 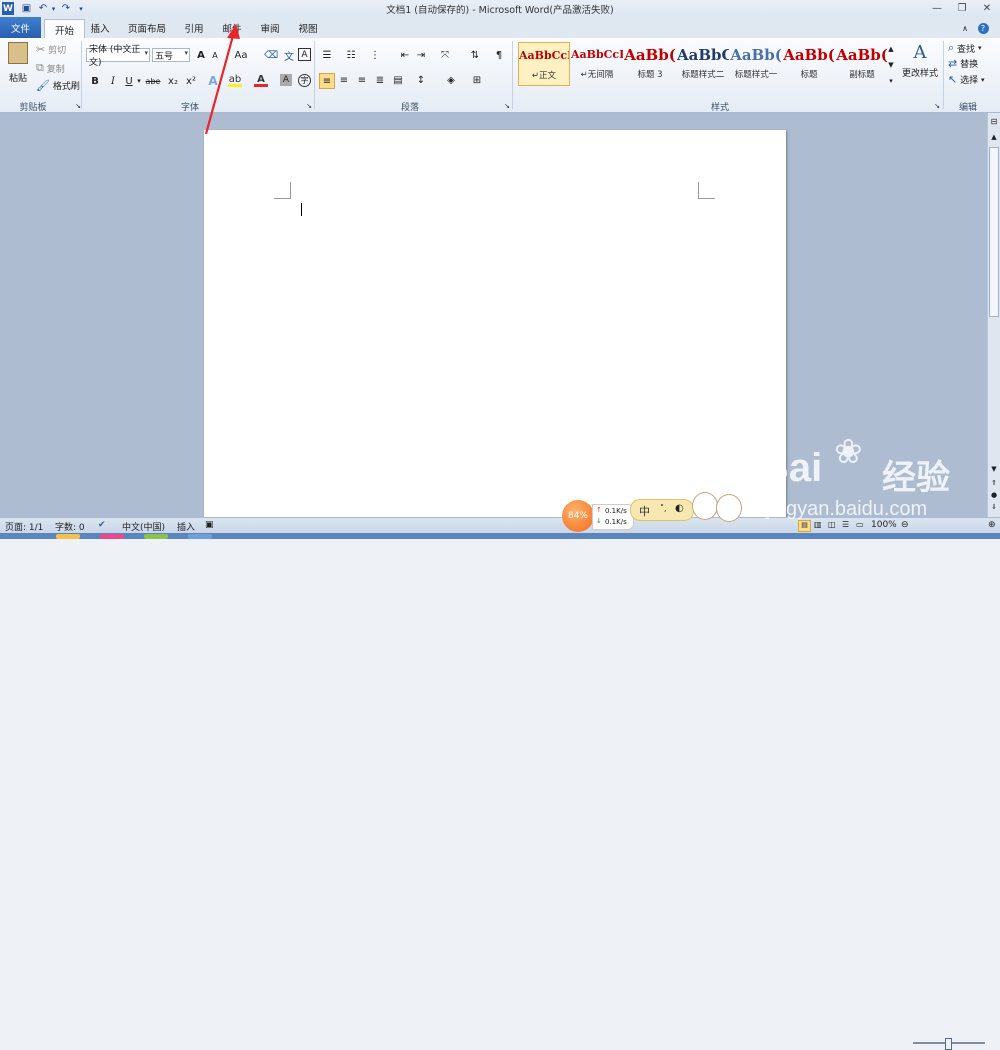 I want to click on macro-record-icon: ▣, so click(x=209, y=525).